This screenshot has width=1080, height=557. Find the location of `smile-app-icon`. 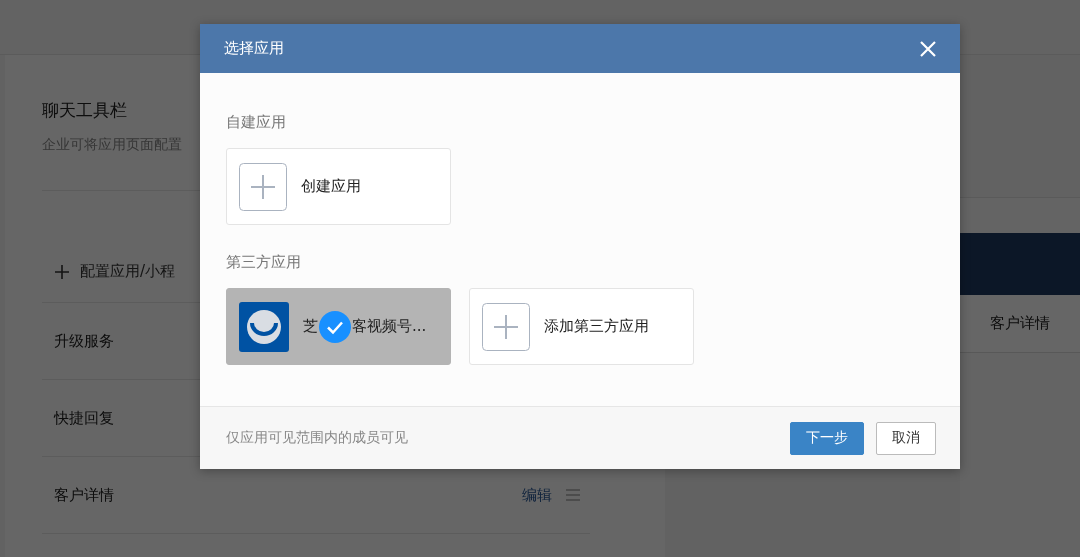

smile-app-icon is located at coordinates (264, 326).